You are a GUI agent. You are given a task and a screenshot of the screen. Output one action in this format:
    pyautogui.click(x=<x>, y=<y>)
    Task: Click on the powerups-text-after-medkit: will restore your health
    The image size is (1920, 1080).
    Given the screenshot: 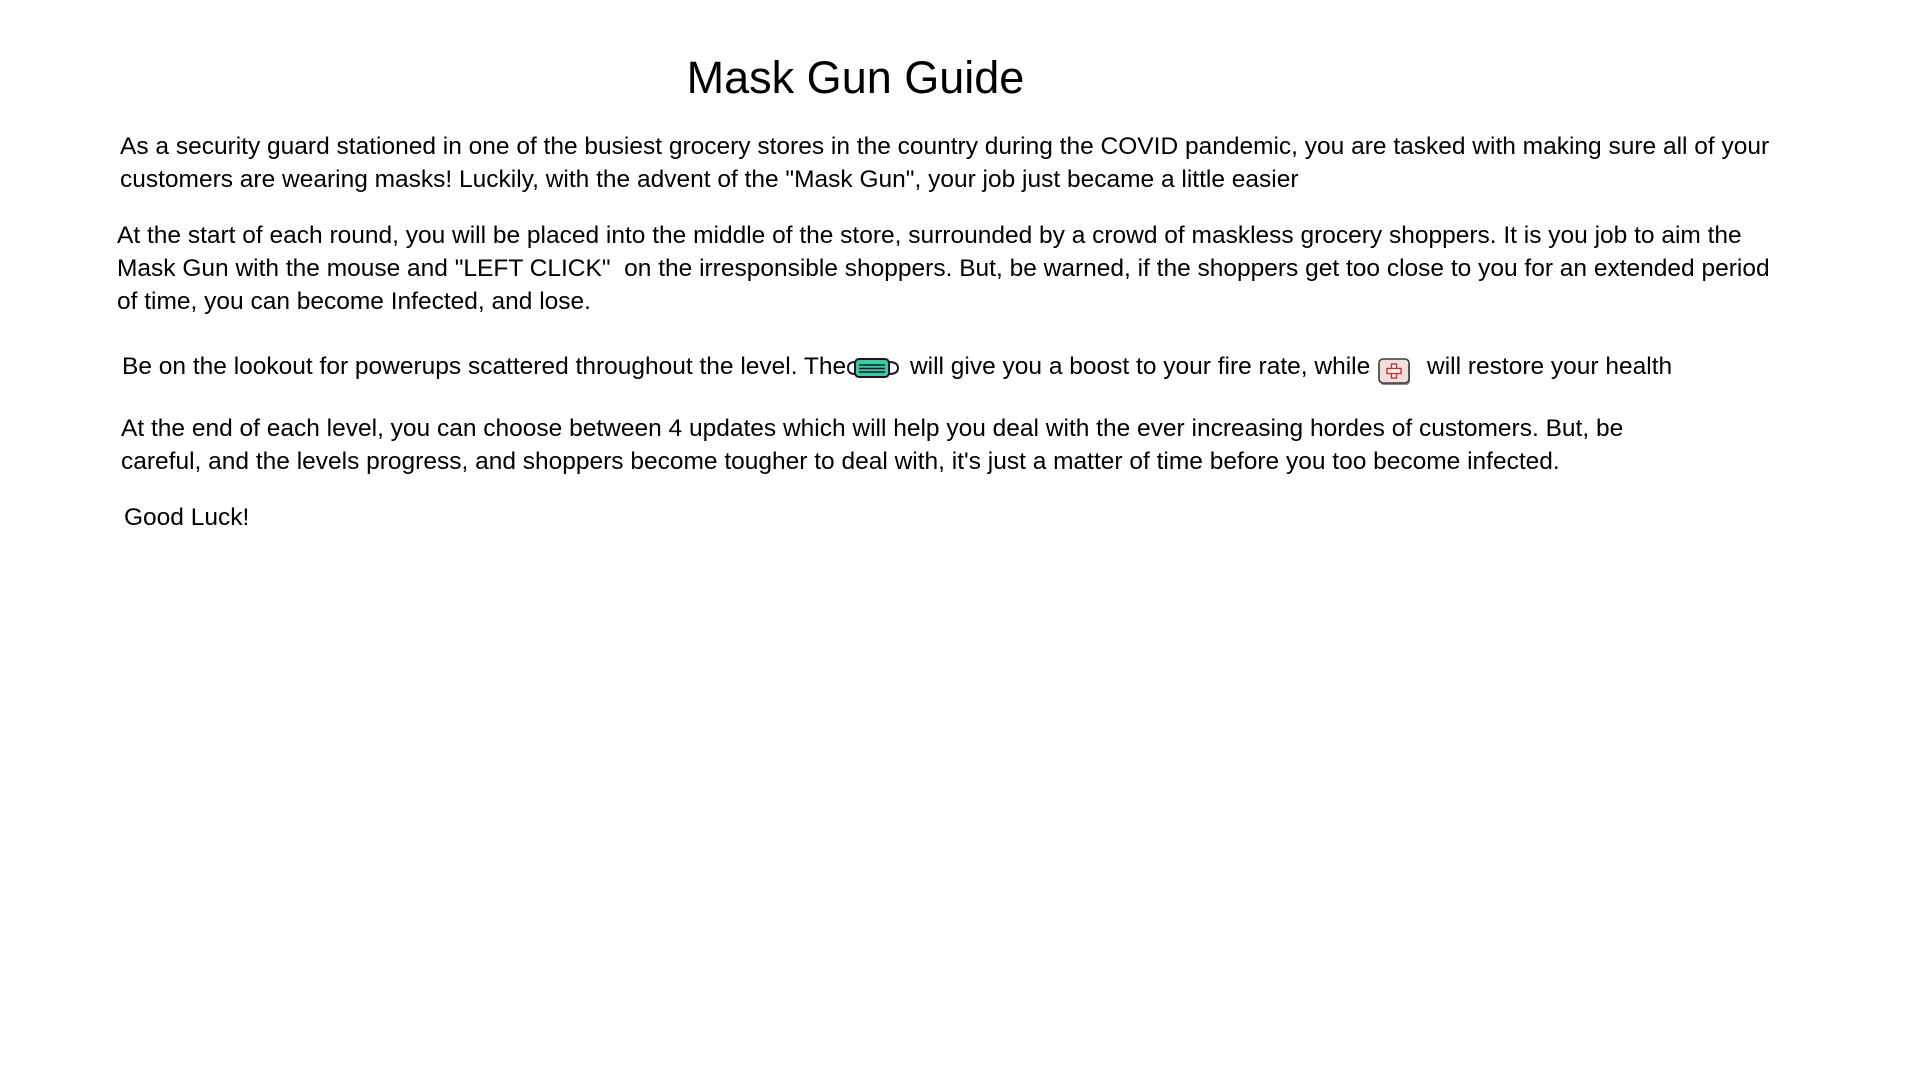 What is the action you would take?
    pyautogui.click(x=1546, y=366)
    